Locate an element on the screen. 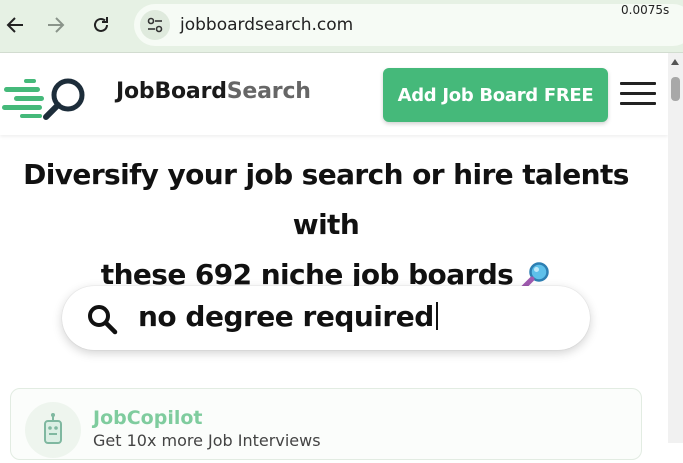 Image resolution: width=683 pixels, height=463 pixels. forward-button is located at coordinates (56, 25).